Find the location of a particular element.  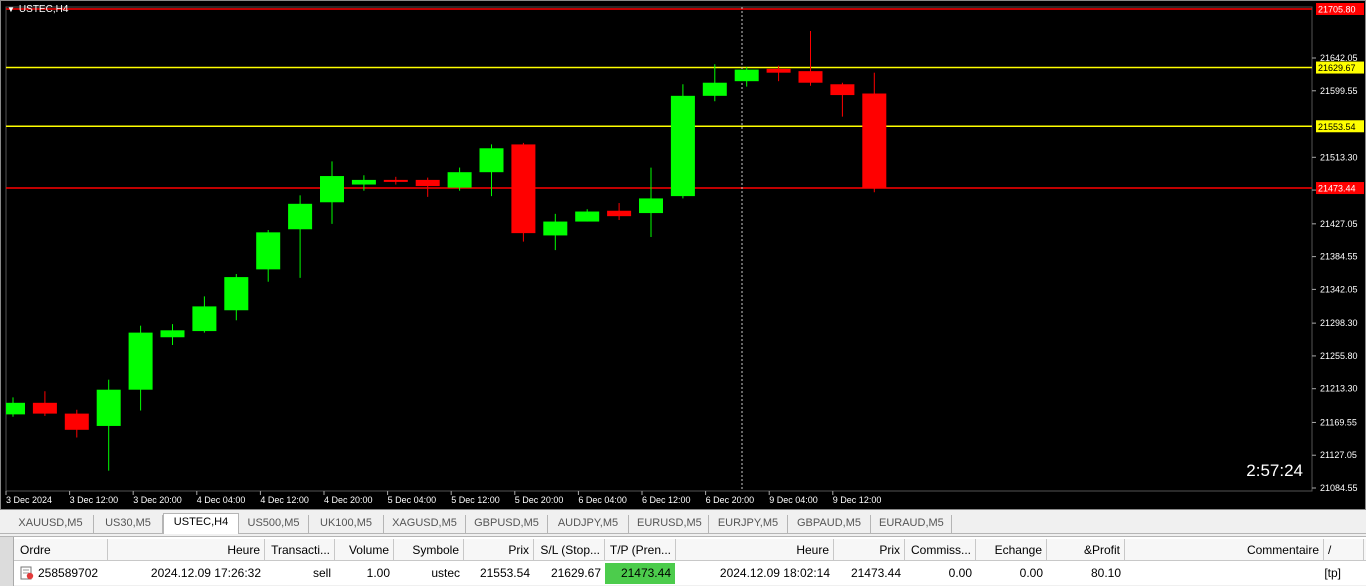

col-header-echange: Echange is located at coordinates (1011, 550).